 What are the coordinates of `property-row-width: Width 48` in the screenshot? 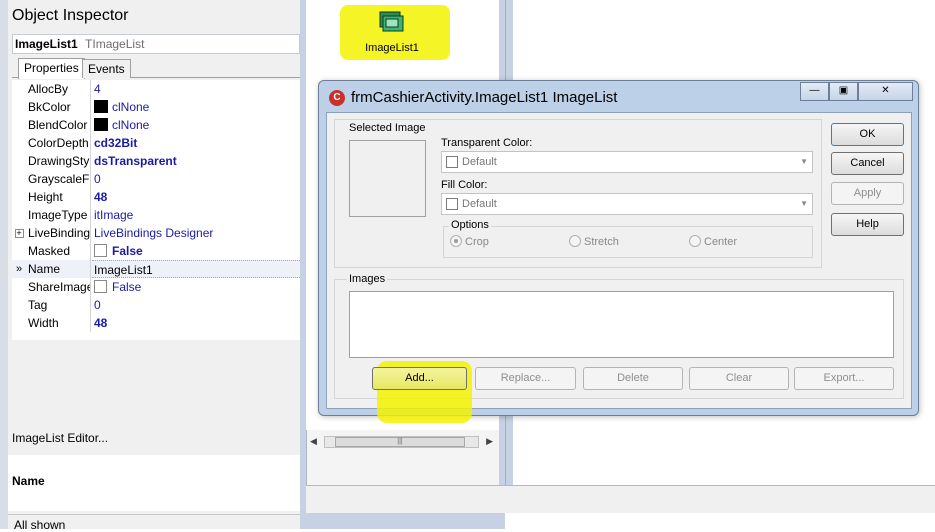 It's located at (156, 323).